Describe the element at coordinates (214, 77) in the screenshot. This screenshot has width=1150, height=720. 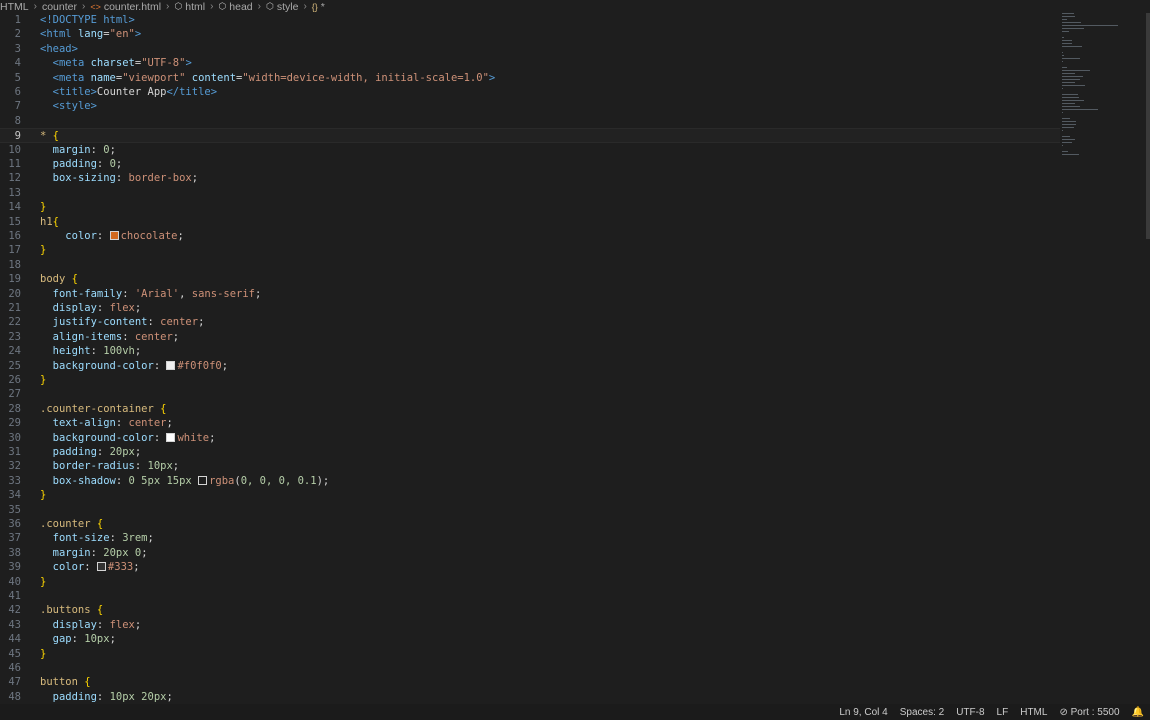
I see `code-token: content` at that location.